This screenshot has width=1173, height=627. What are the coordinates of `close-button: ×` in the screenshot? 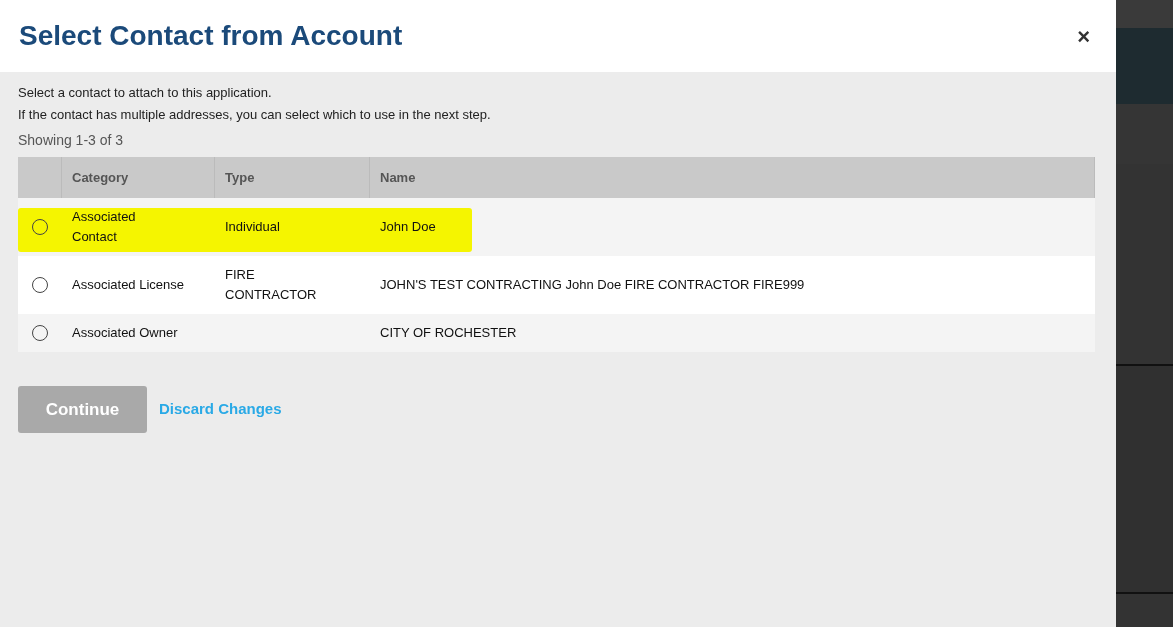 It's located at (1083, 36).